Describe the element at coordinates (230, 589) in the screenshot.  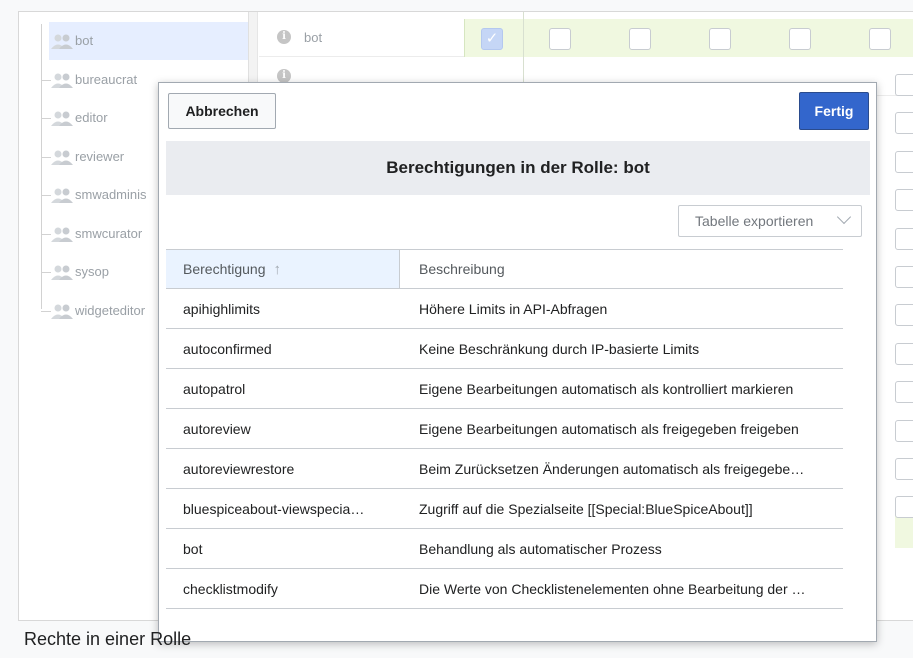
I see `permission-cell: checklistmodify` at that location.